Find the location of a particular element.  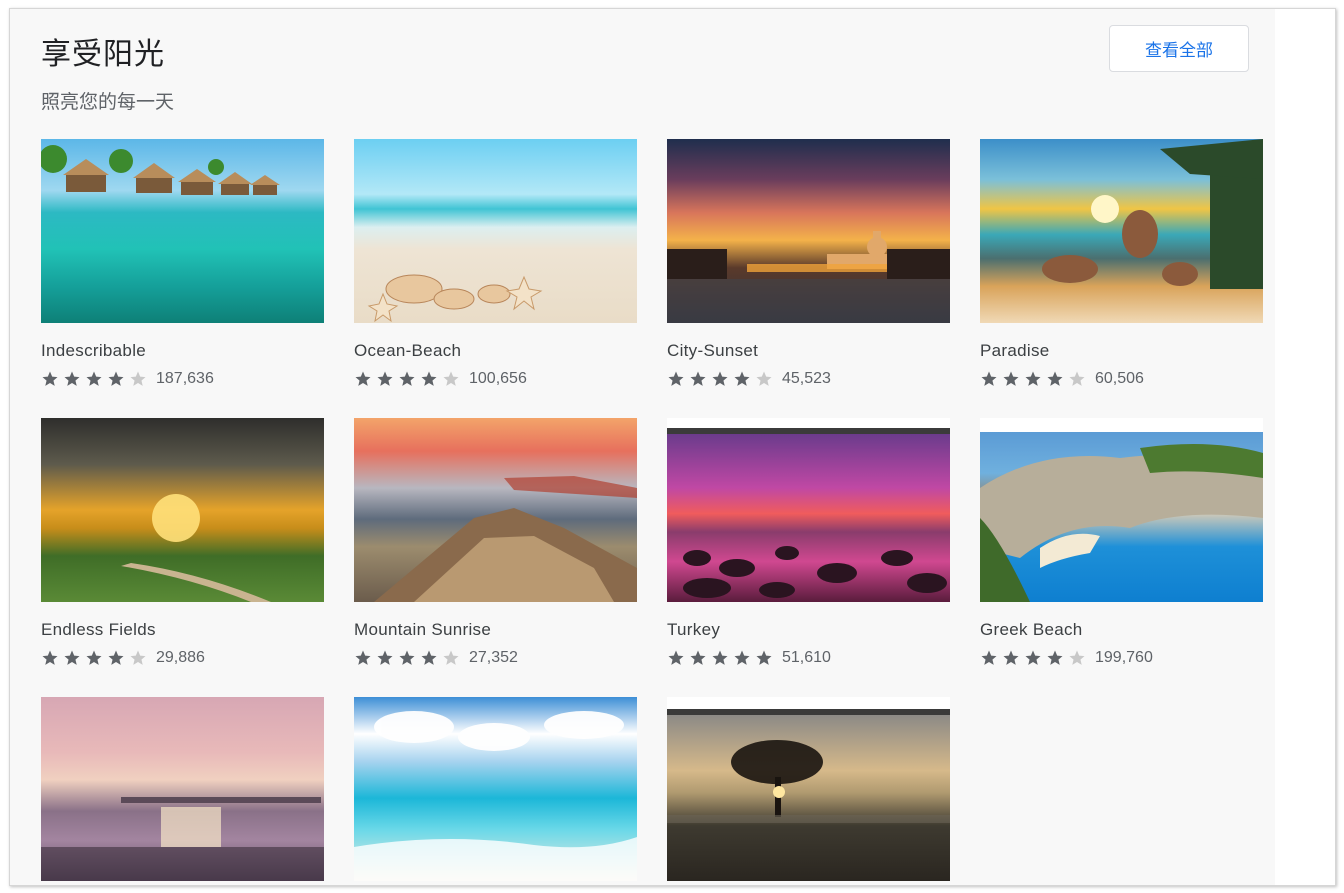

theme-card: City-Sunset 45,523 is located at coordinates (808, 263).